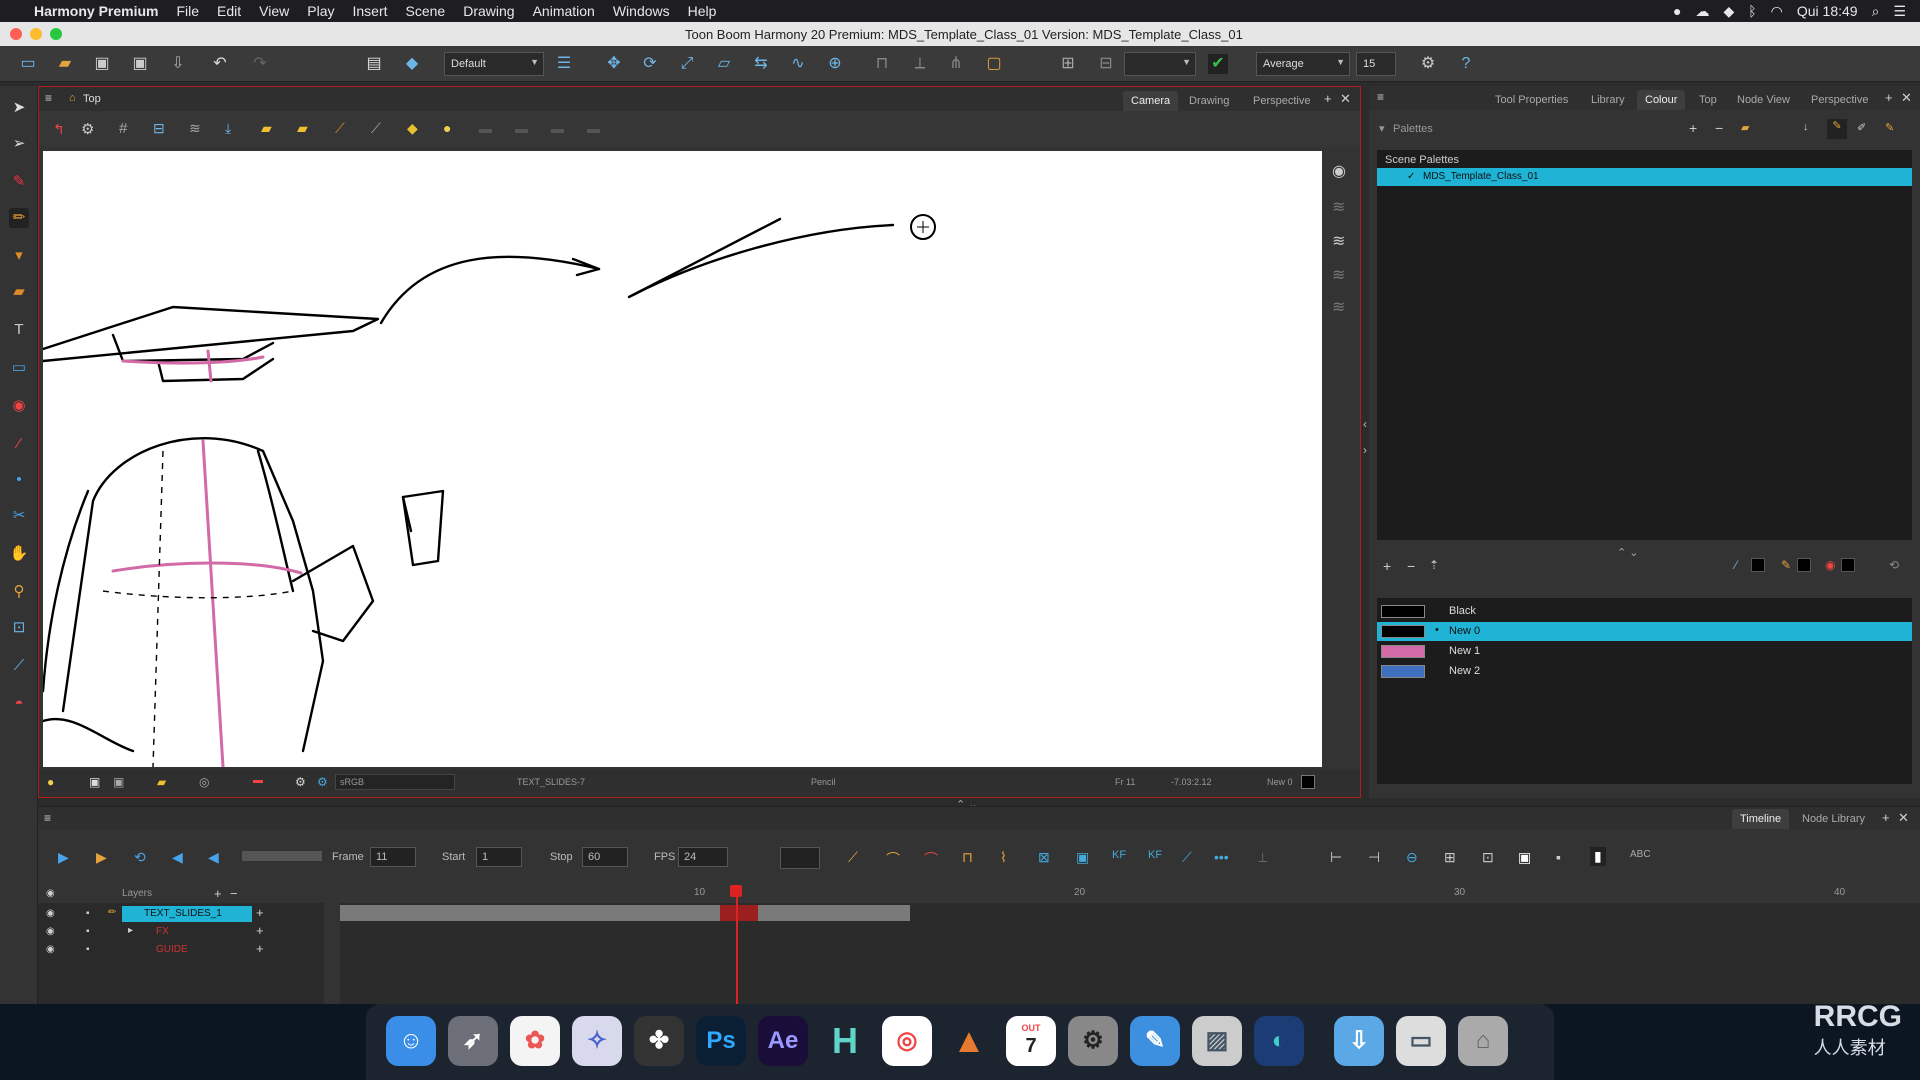  What do you see at coordinates (161, 782) in the screenshot?
I see `lock-status-icon: ▰` at bounding box center [161, 782].